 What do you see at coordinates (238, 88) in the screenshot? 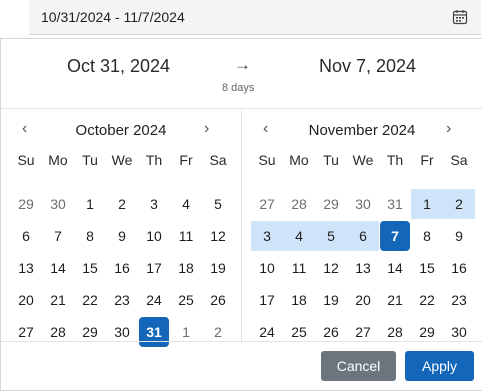
I see `range-day-count: 8 days` at bounding box center [238, 88].